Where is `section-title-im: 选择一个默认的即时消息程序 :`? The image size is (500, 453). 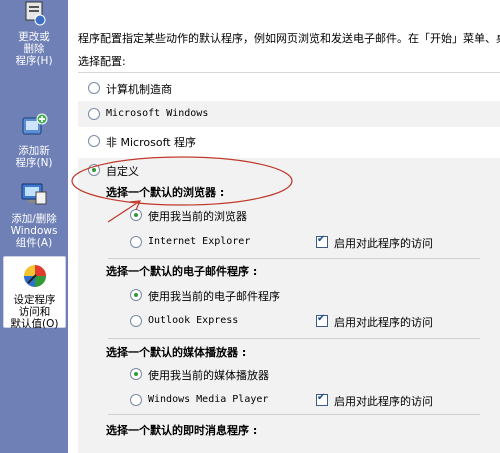
section-title-im: 选择一个默认的即时消息程序 : is located at coordinates (182, 430).